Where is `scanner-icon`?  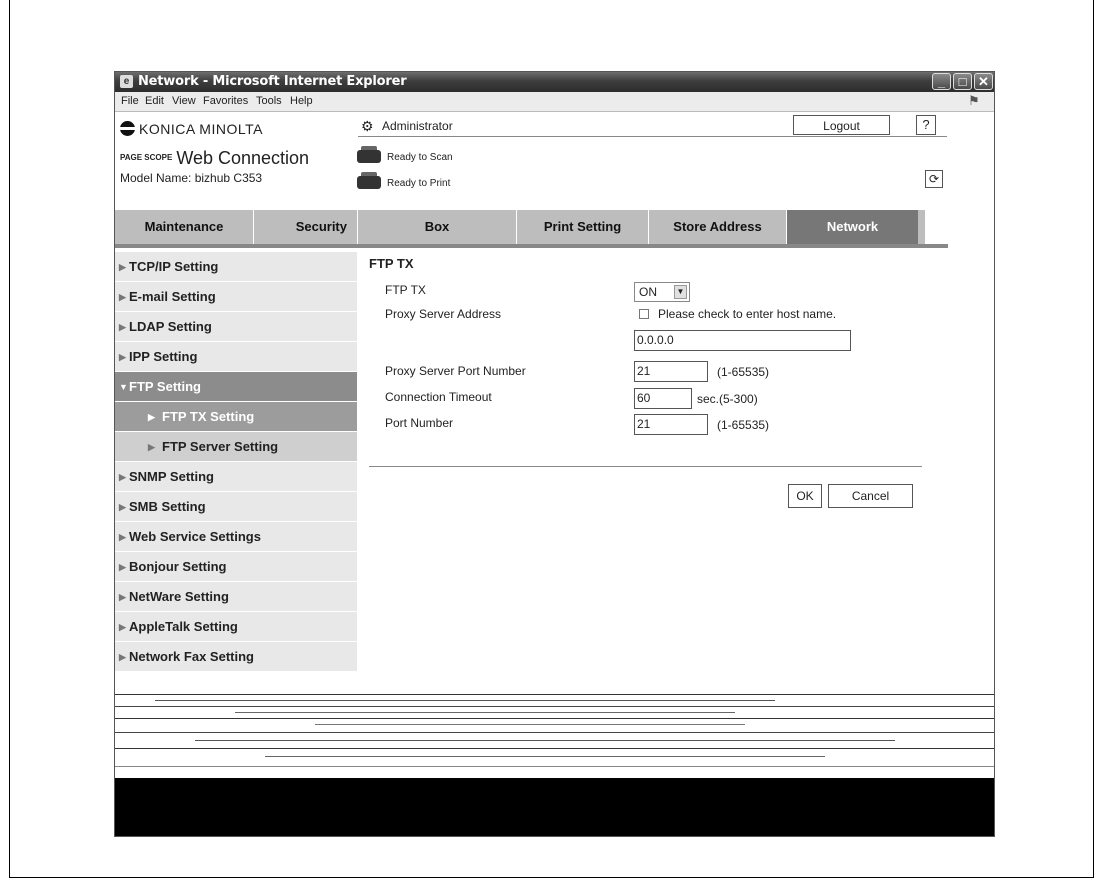
scanner-icon is located at coordinates (369, 156).